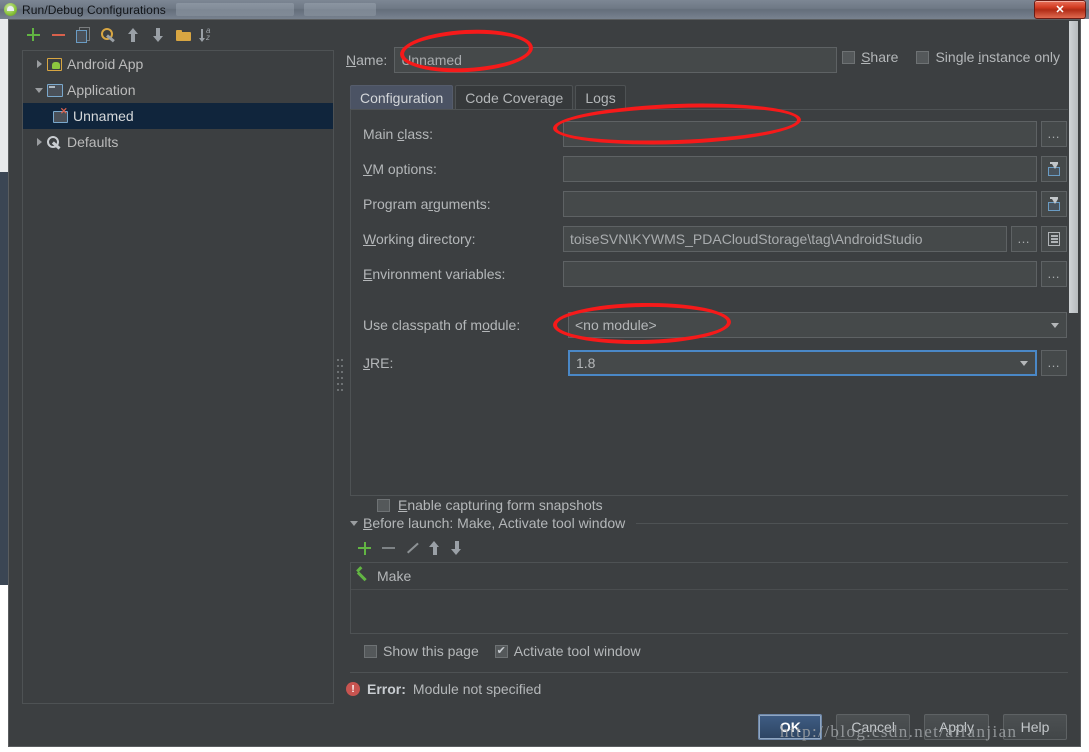 The height and width of the screenshot is (752, 1089). Describe the element at coordinates (923, 57) in the screenshot. I see `single-instance-checkbox` at that location.